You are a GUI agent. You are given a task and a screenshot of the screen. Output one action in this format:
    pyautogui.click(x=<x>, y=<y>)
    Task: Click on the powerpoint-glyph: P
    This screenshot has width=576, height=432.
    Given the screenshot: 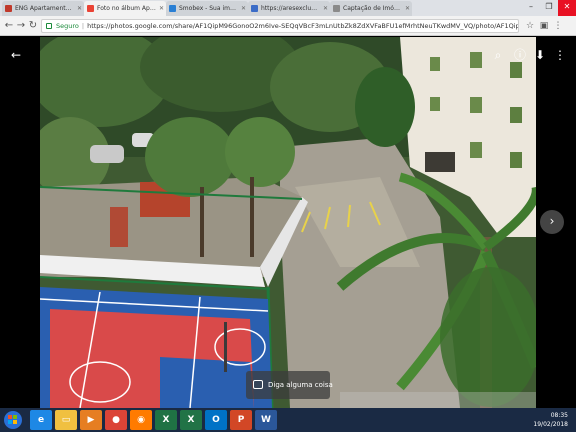 What is the action you would take?
    pyautogui.click(x=241, y=420)
    